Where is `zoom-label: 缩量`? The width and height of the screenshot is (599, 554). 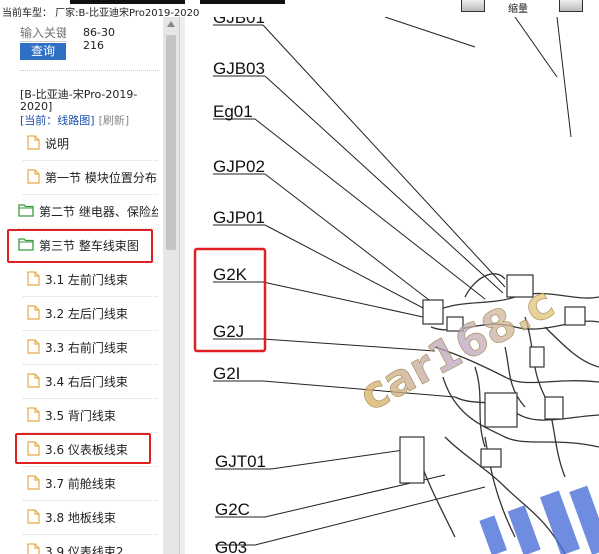
zoom-label: 缩量 is located at coordinates (518, 7).